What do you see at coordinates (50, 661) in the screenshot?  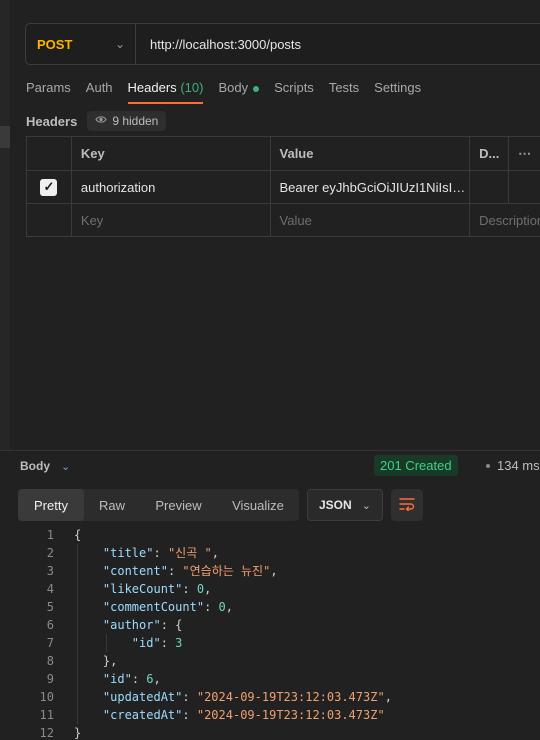 I see `line-number: 8` at bounding box center [50, 661].